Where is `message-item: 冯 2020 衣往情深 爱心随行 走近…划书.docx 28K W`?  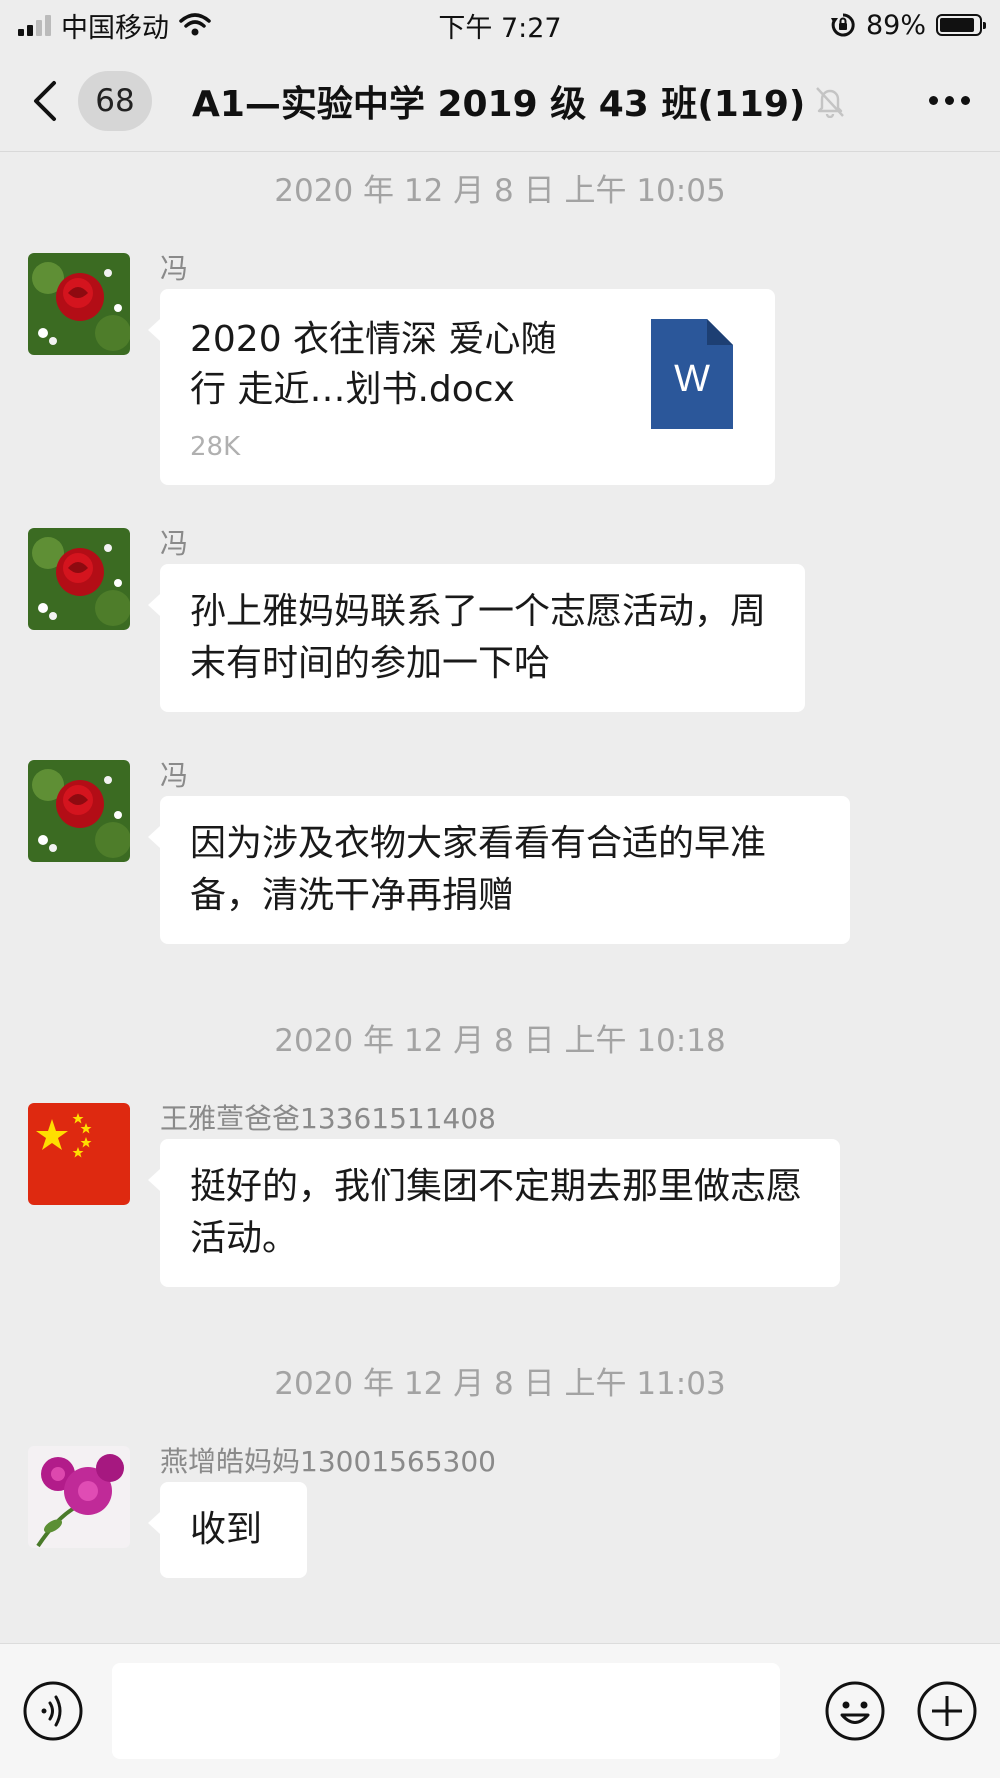 message-item: 冯 2020 衣往情深 爱心随行 走近…划书.docx 28K W is located at coordinates (498, 377).